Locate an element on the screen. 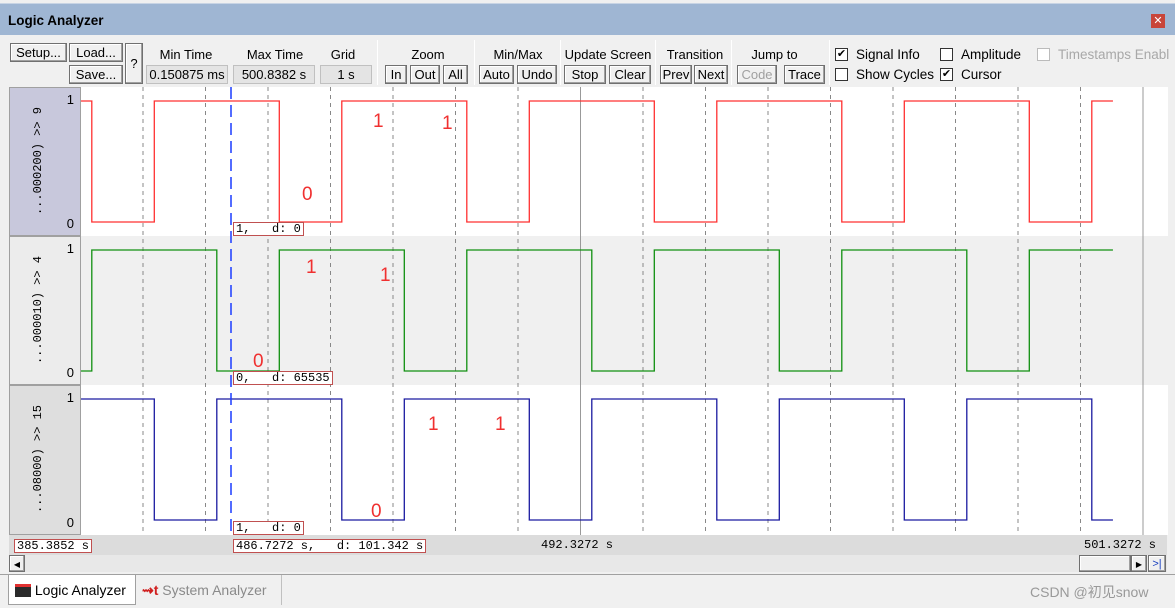 The width and height of the screenshot is (1175, 608). min-time-label: Min Time is located at coordinates (186, 54).